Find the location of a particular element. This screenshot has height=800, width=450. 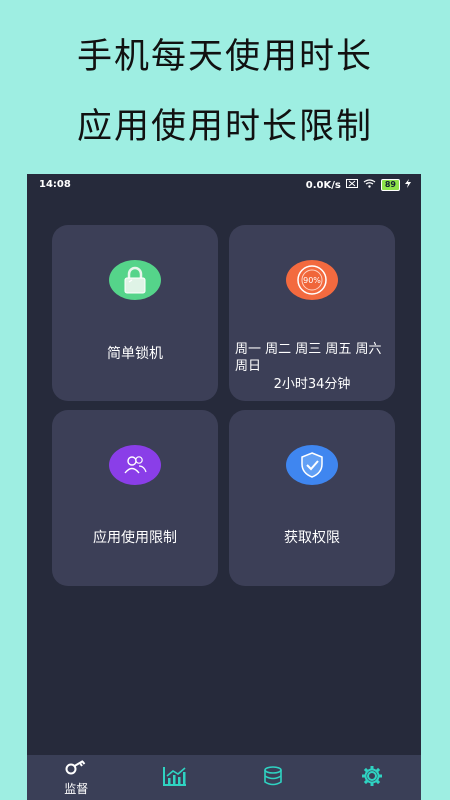

shield-check-icon is located at coordinates (312, 465).